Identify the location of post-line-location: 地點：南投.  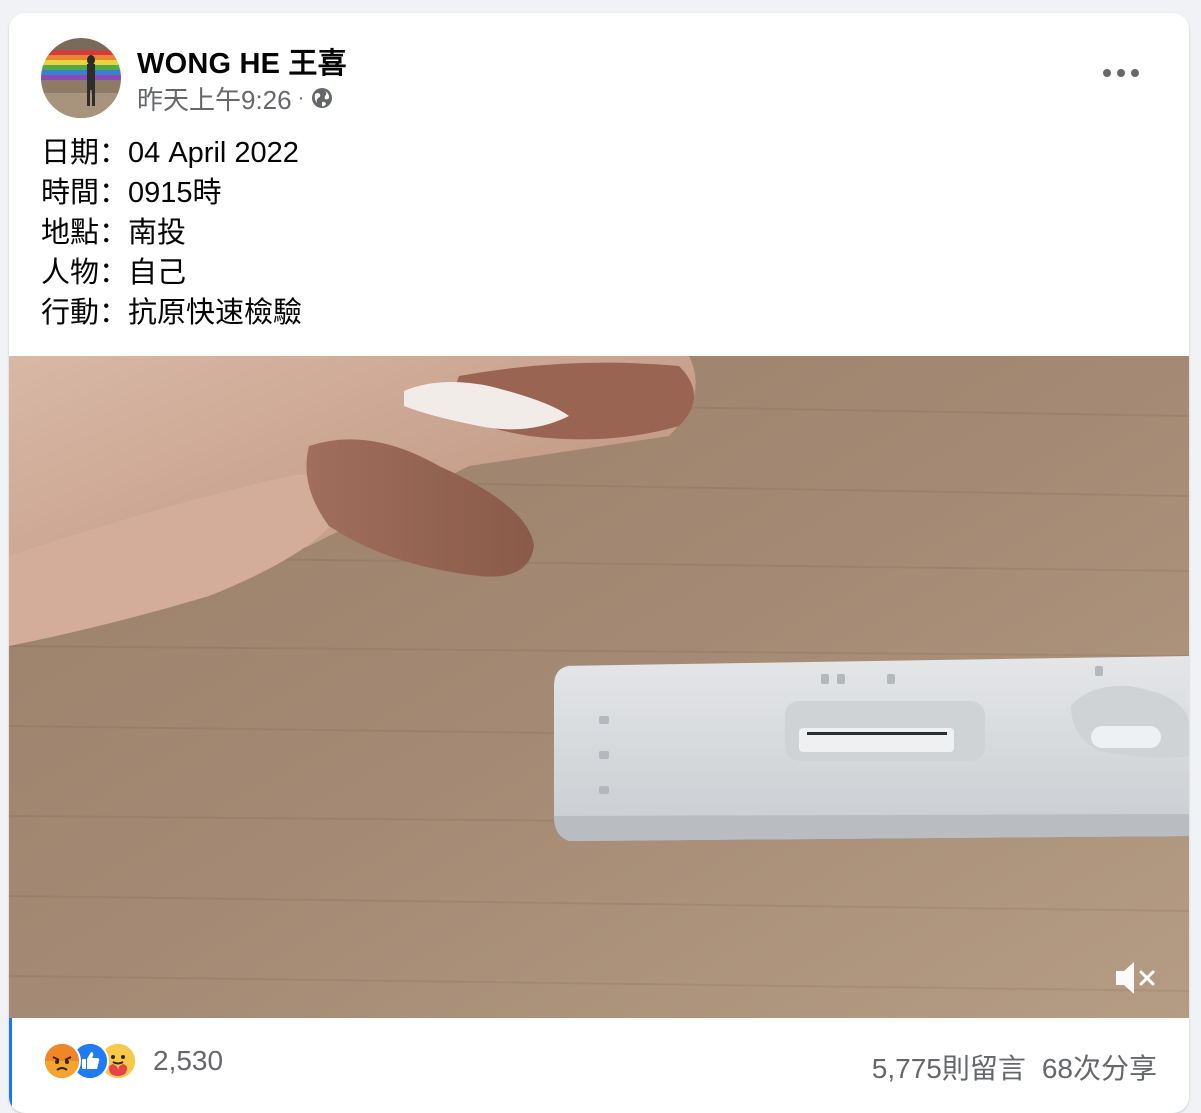
(114, 233).